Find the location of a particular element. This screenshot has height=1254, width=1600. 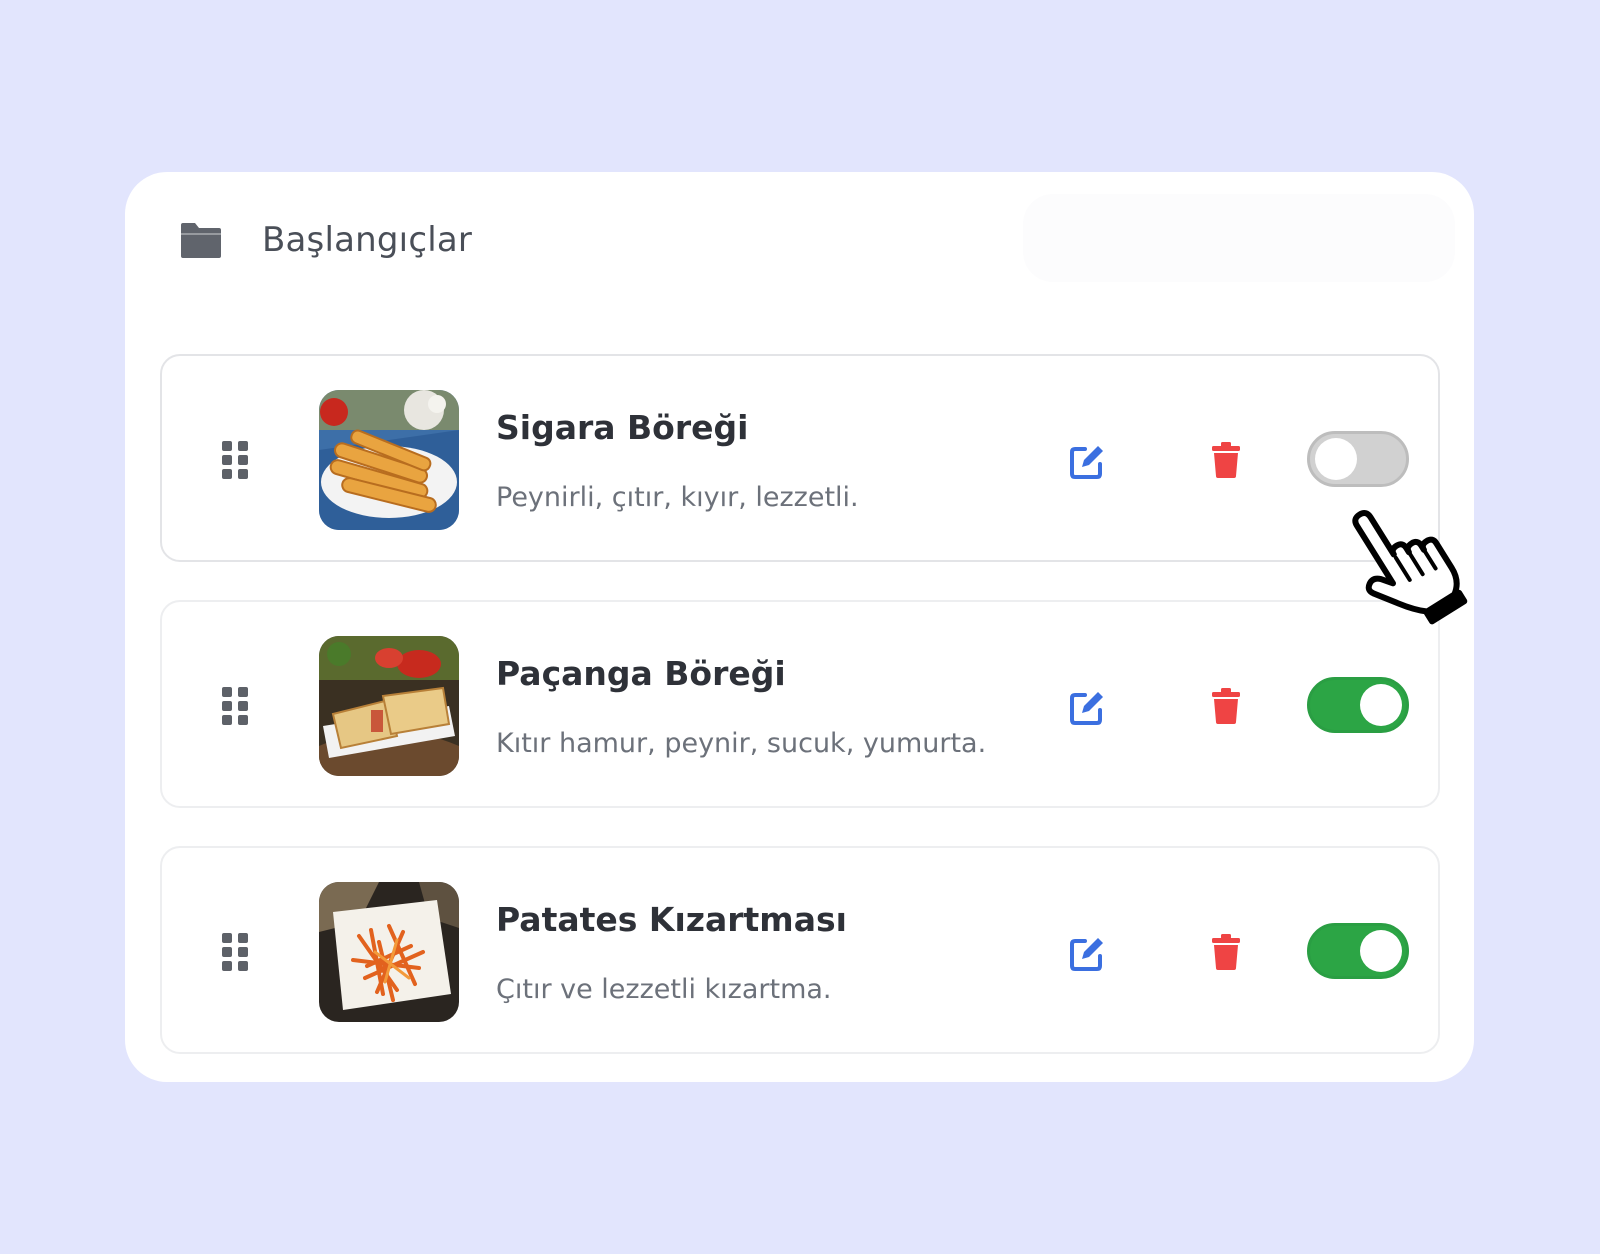

folder-icon is located at coordinates (201, 240).